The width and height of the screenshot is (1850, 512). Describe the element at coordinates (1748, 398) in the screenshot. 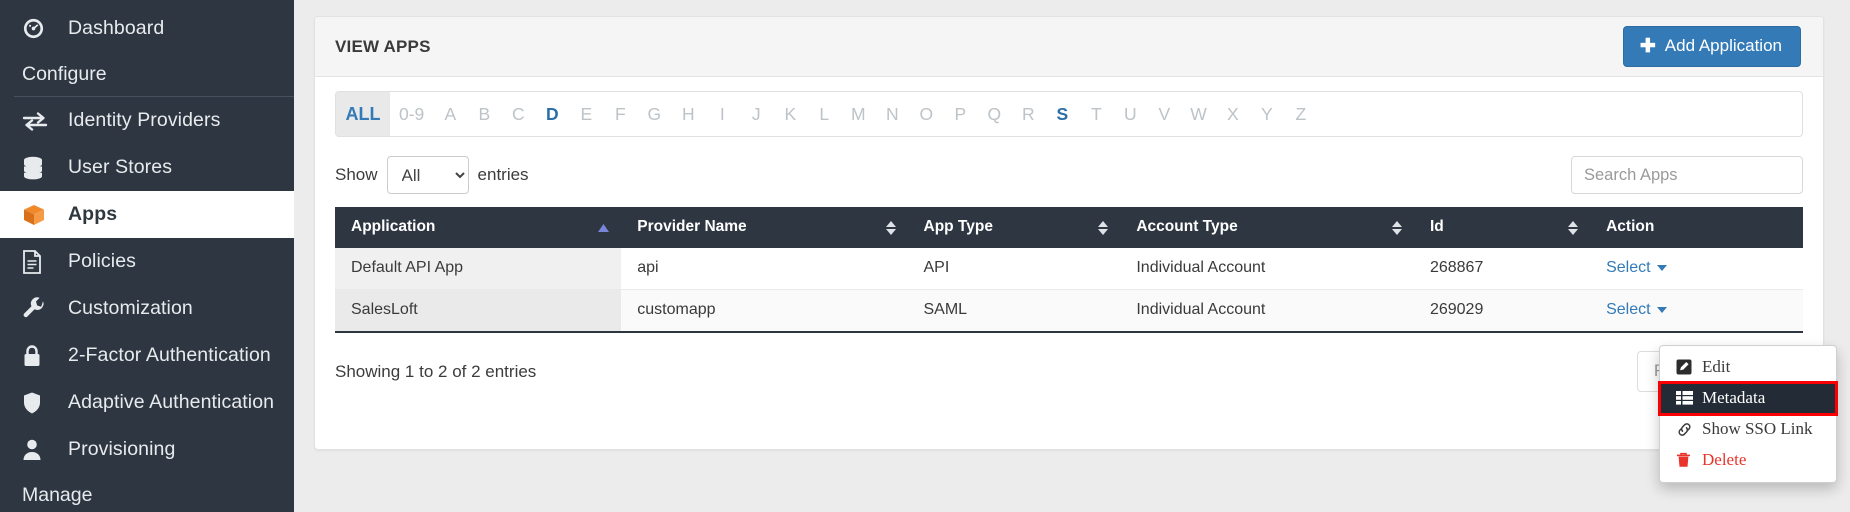

I see `dropdown-item-metadata: Metadata` at that location.